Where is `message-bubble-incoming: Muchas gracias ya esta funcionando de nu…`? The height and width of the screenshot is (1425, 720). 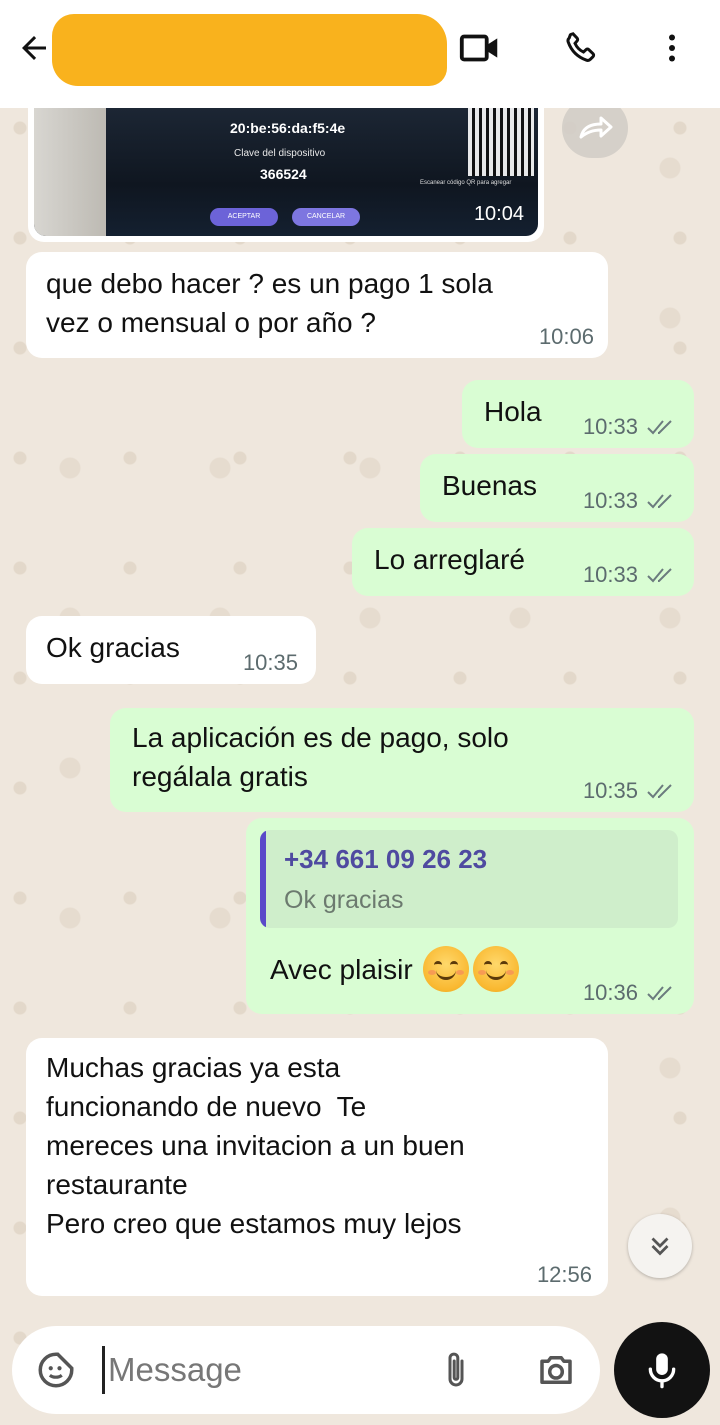
message-bubble-incoming: Muchas gracias ya esta funcionando de nu… is located at coordinates (317, 1167).